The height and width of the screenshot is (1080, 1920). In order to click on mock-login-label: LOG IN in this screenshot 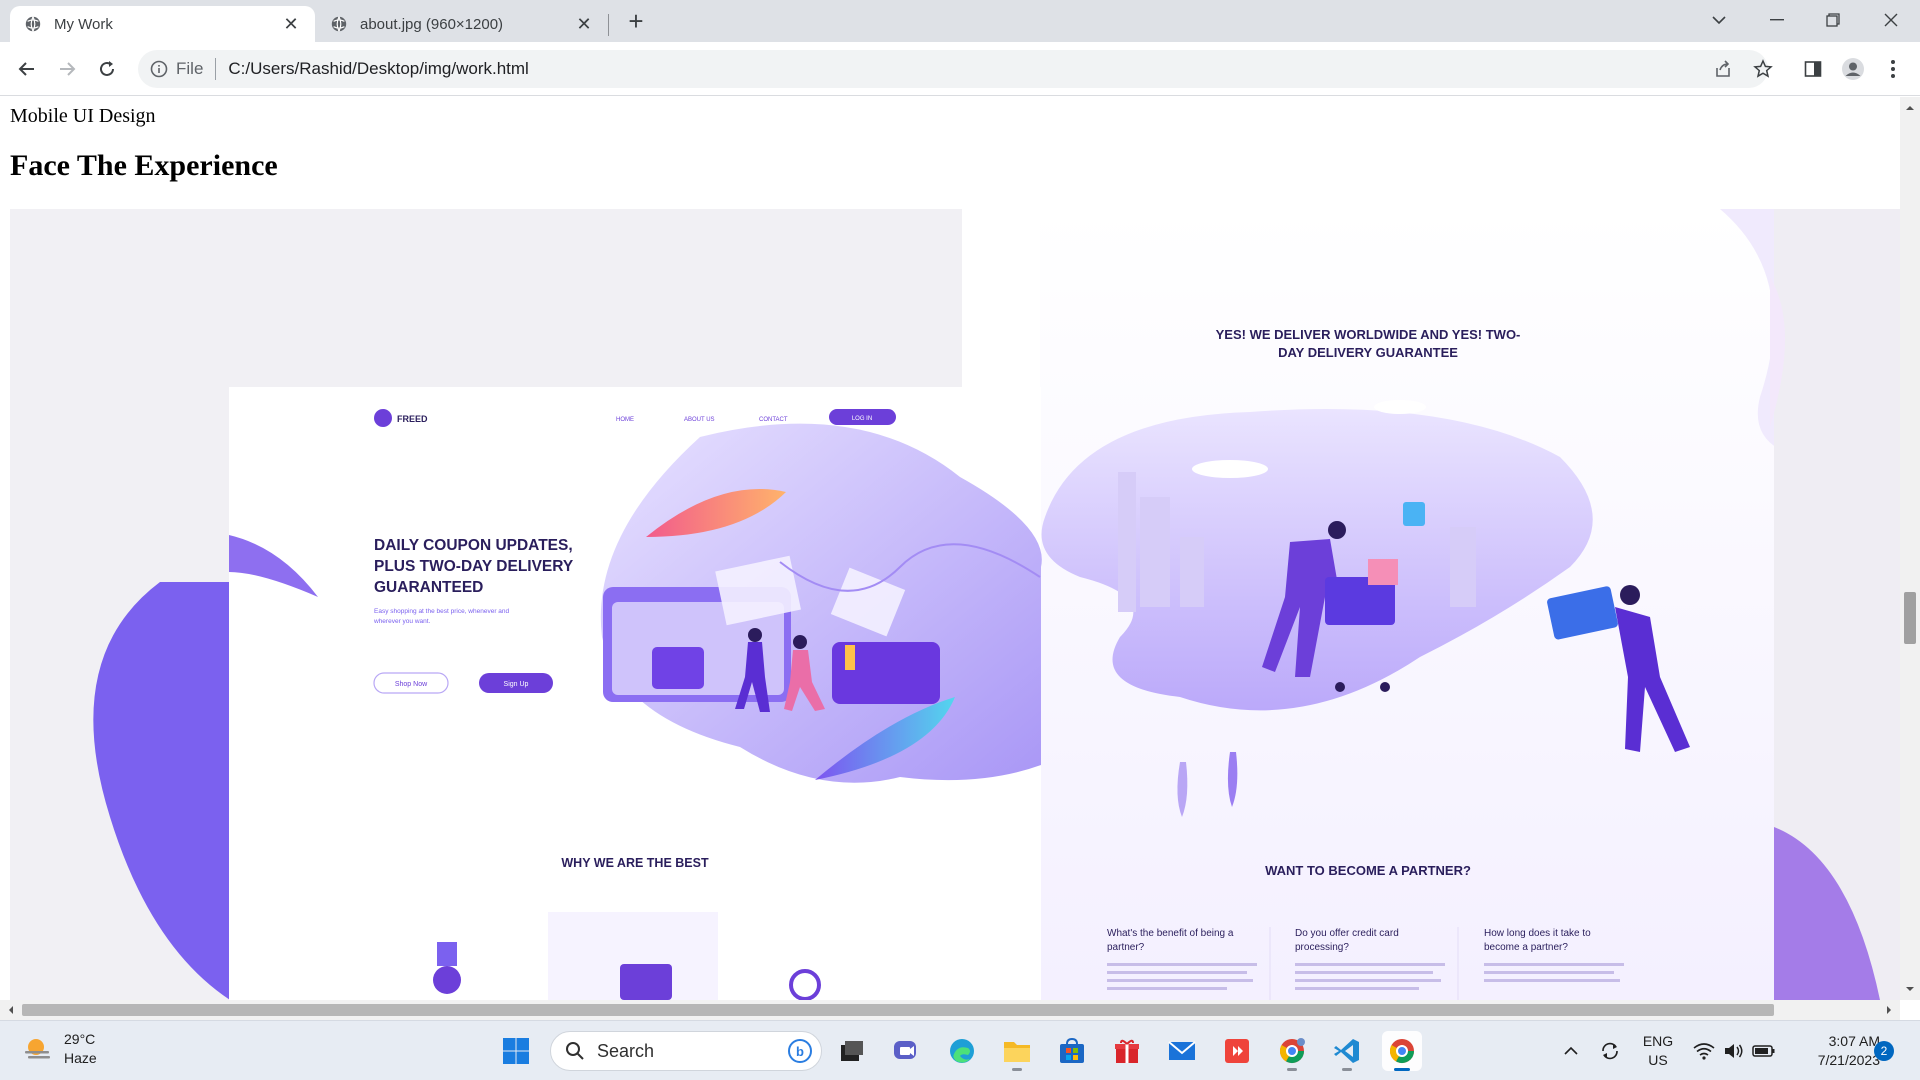, I will do `click(862, 419)`.